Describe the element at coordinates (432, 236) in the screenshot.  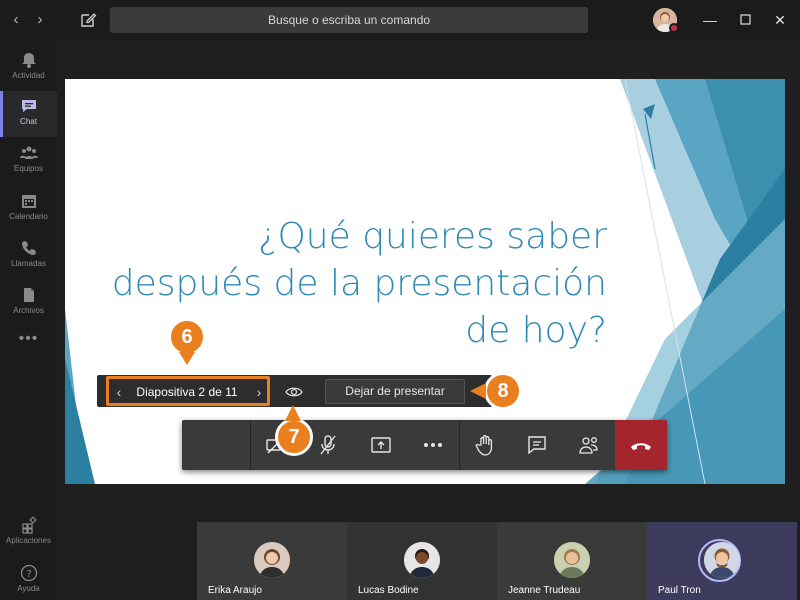
I see `slide-title-line: ¿Qué quieres saber` at that location.